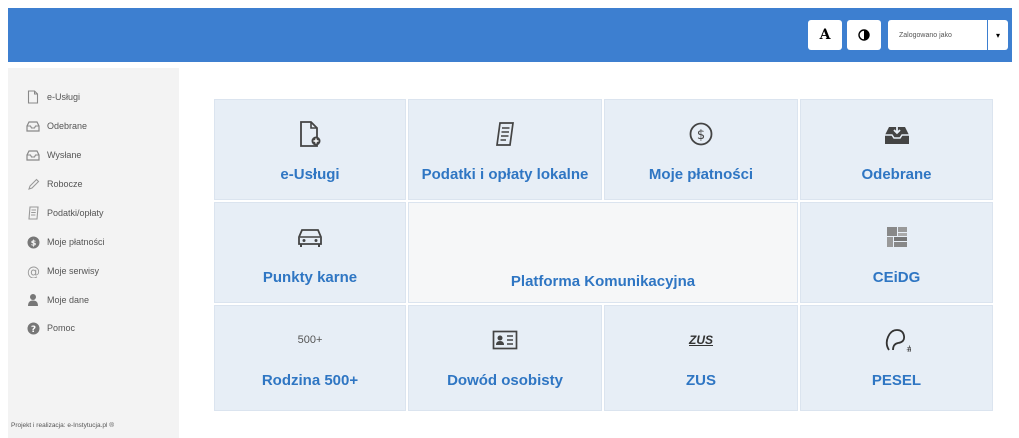 Image resolution: width=1019 pixels, height=438 pixels. Describe the element at coordinates (93, 328) in the screenshot. I see `sidebar-item-pomoc: ? Pomoc` at that location.